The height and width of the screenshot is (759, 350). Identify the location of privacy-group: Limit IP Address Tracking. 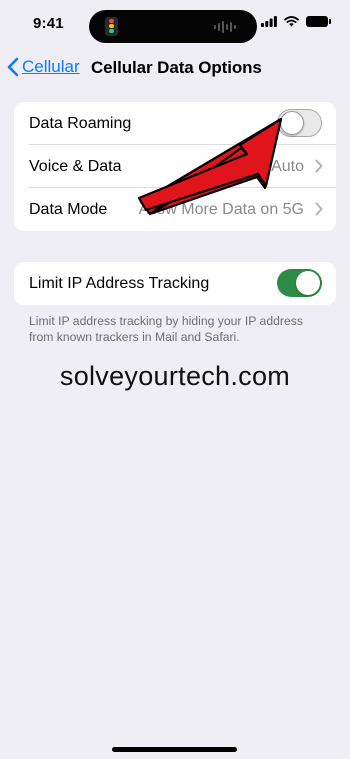
(175, 283).